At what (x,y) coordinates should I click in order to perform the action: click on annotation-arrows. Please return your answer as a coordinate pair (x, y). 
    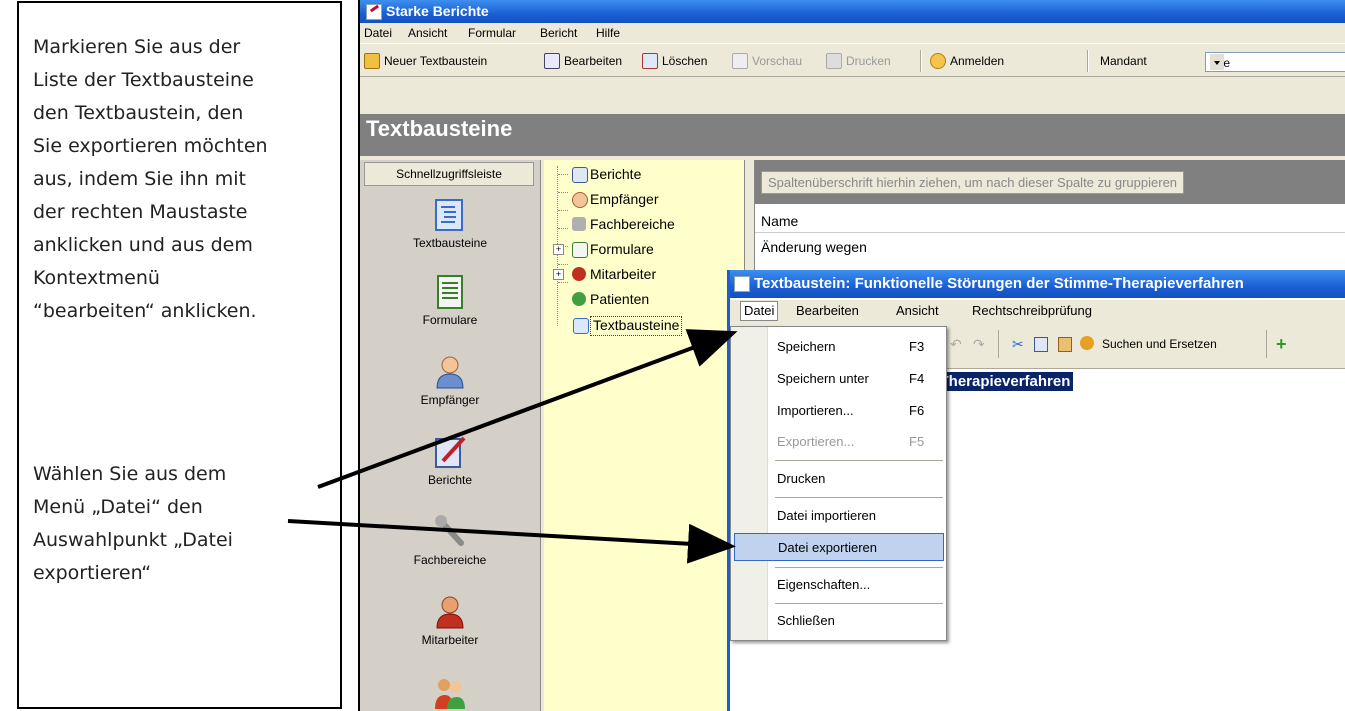
    Looking at the image, I should click on (512, 446).